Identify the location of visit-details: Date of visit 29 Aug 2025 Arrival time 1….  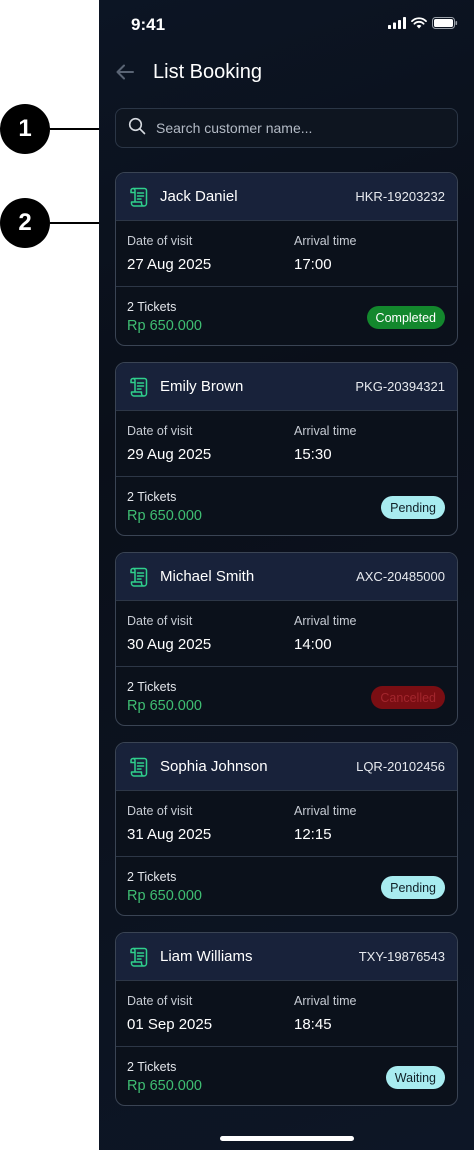
(286, 444).